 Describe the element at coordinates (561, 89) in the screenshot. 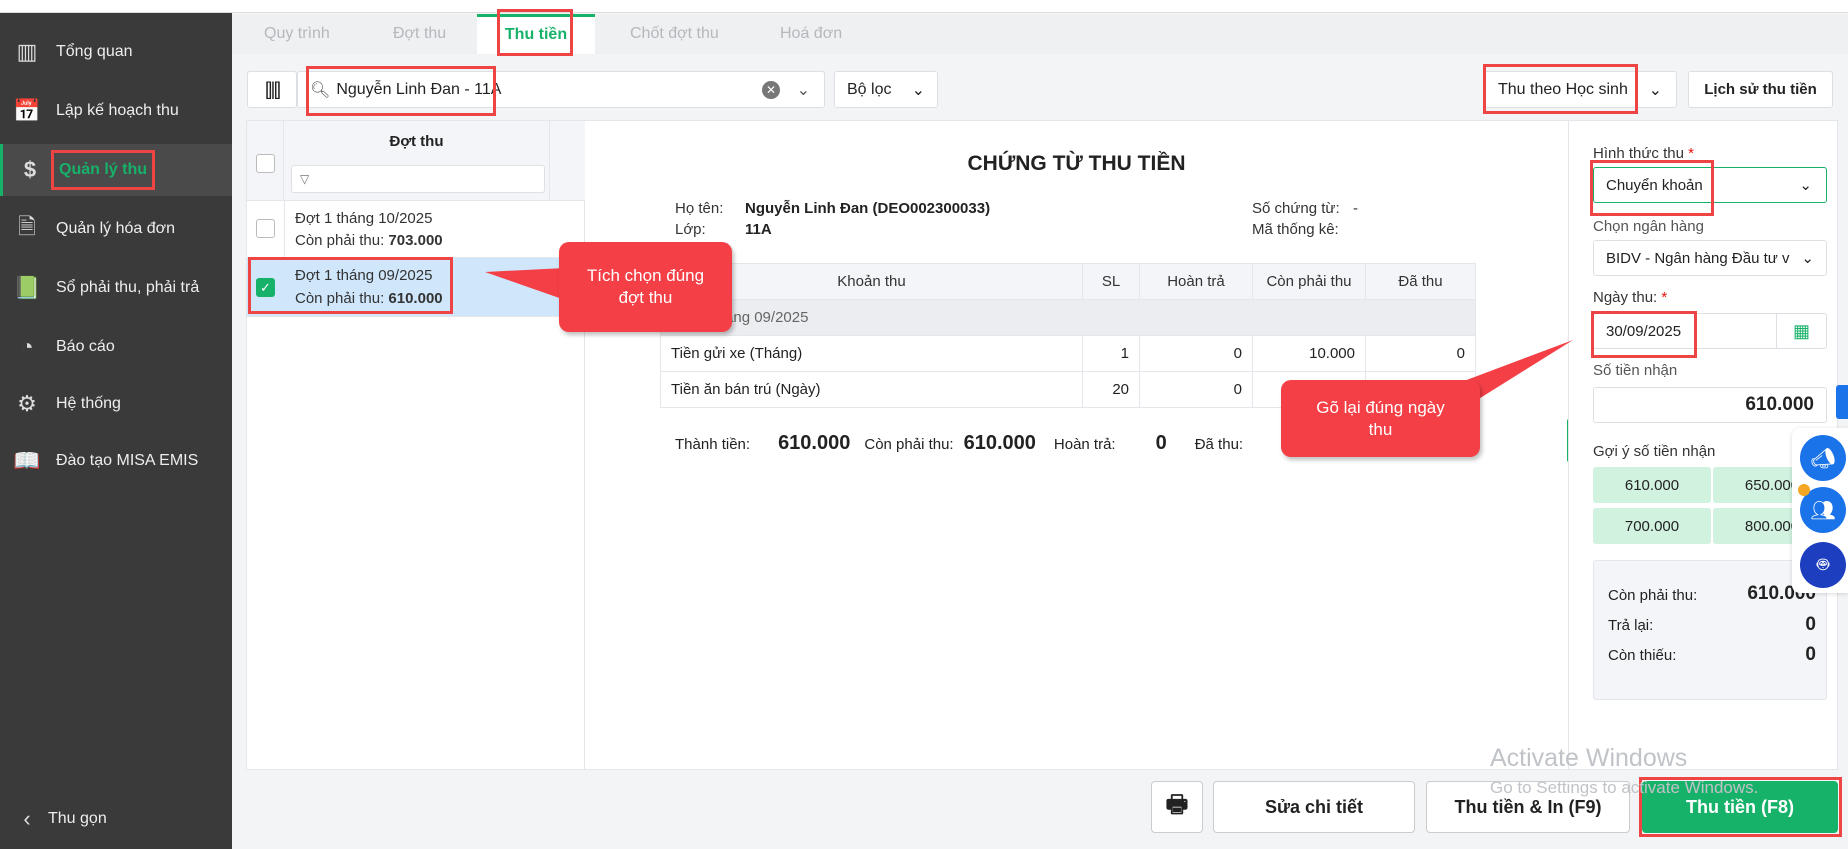

I see `search-input: 🔍︎ Nguyễn Linh Đan - 11A ✕ ⌄` at that location.